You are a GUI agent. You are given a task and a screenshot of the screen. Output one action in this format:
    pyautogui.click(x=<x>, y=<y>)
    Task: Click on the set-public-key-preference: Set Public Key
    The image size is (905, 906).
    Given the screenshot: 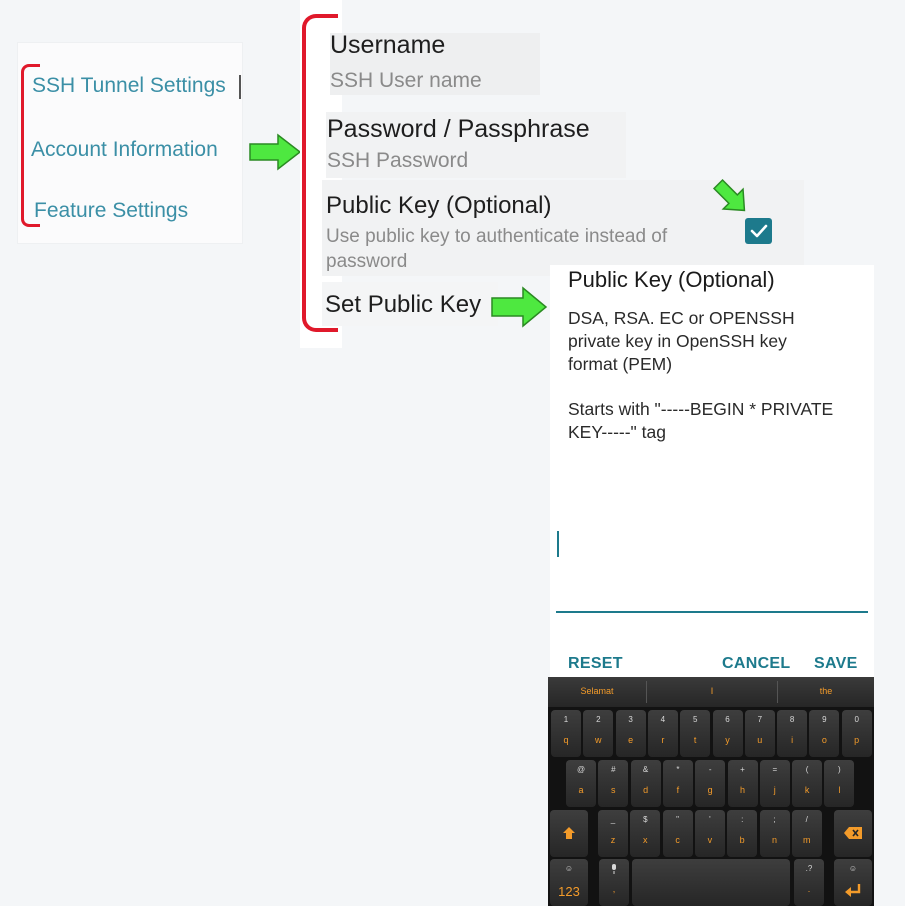 What is the action you would take?
    pyautogui.click(x=403, y=305)
    